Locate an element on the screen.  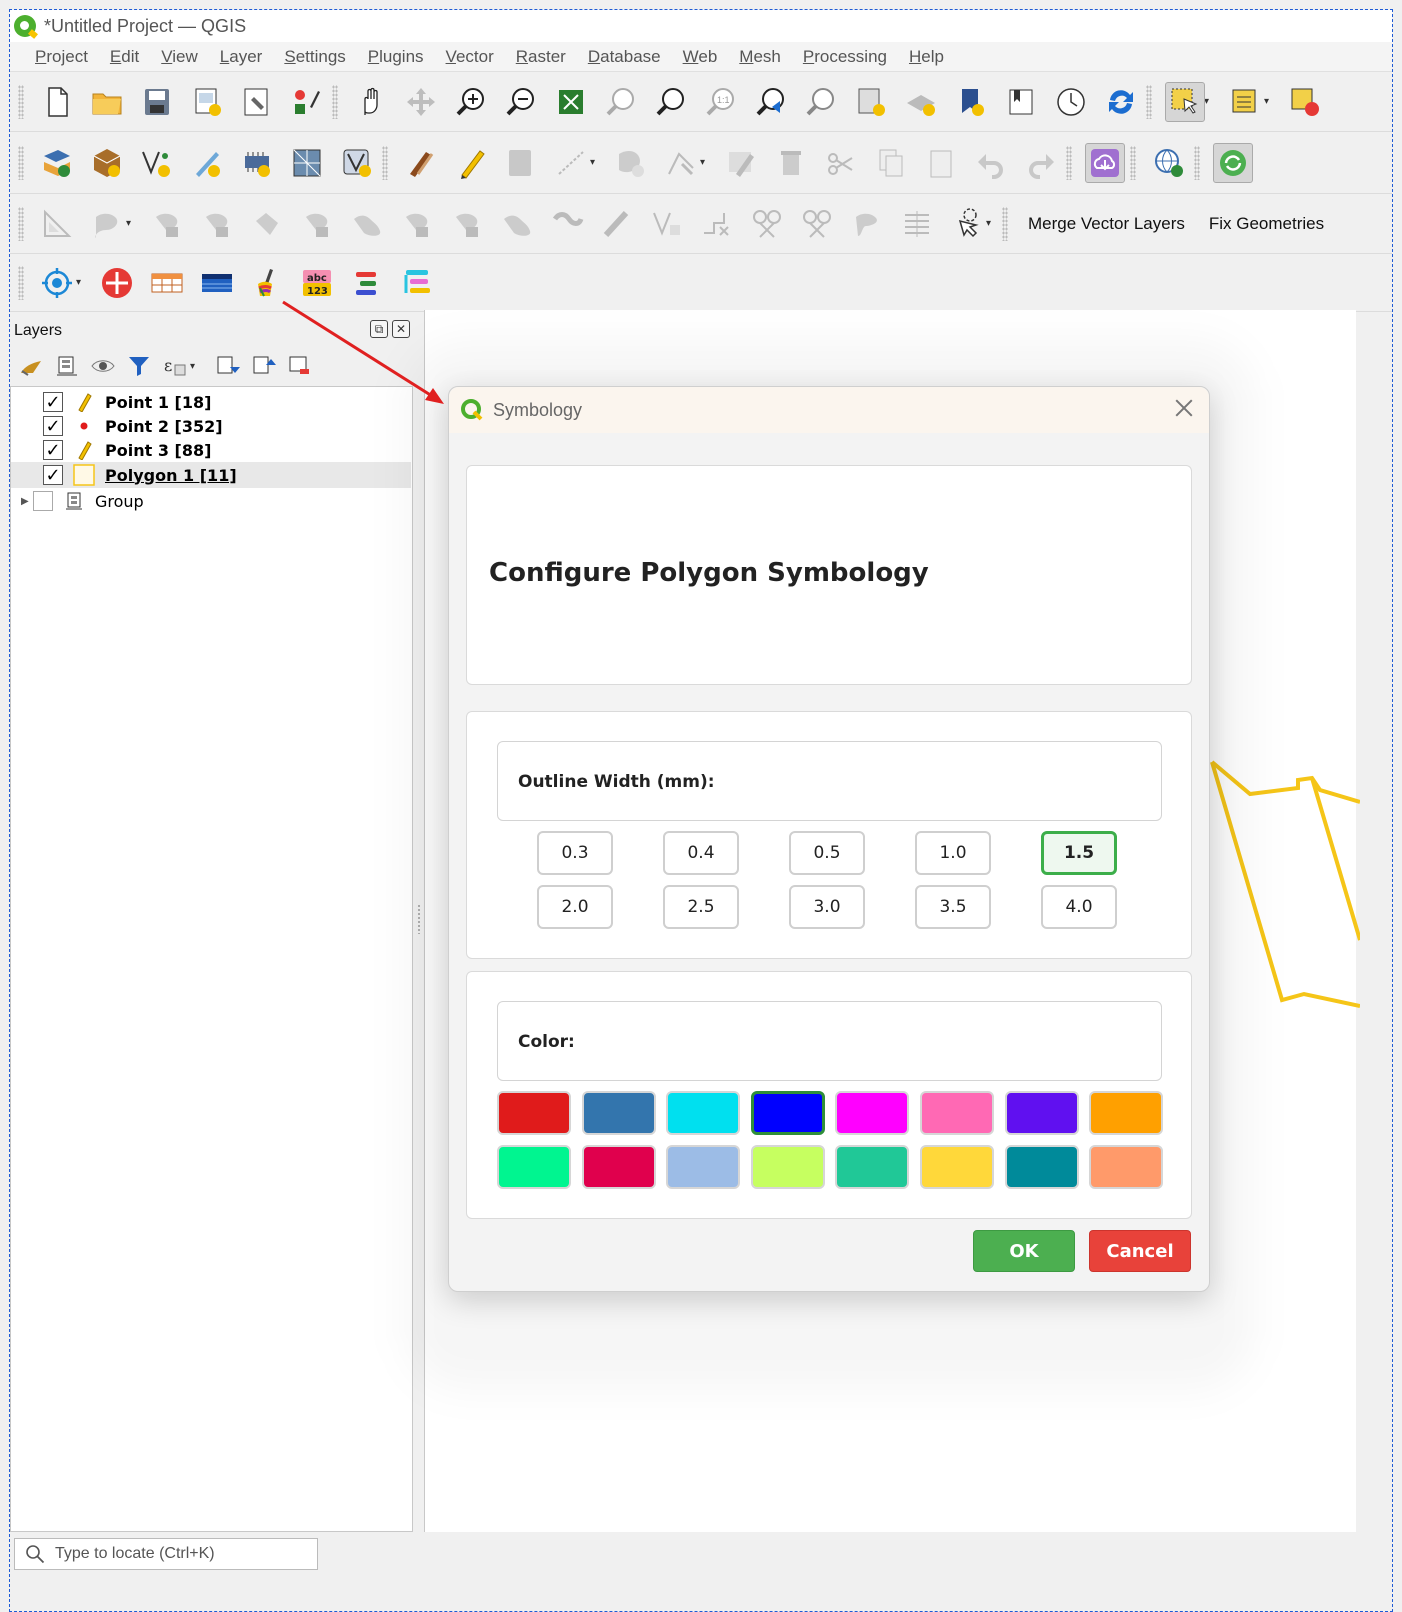
width-option-button: 0.5 is located at coordinates (827, 853).